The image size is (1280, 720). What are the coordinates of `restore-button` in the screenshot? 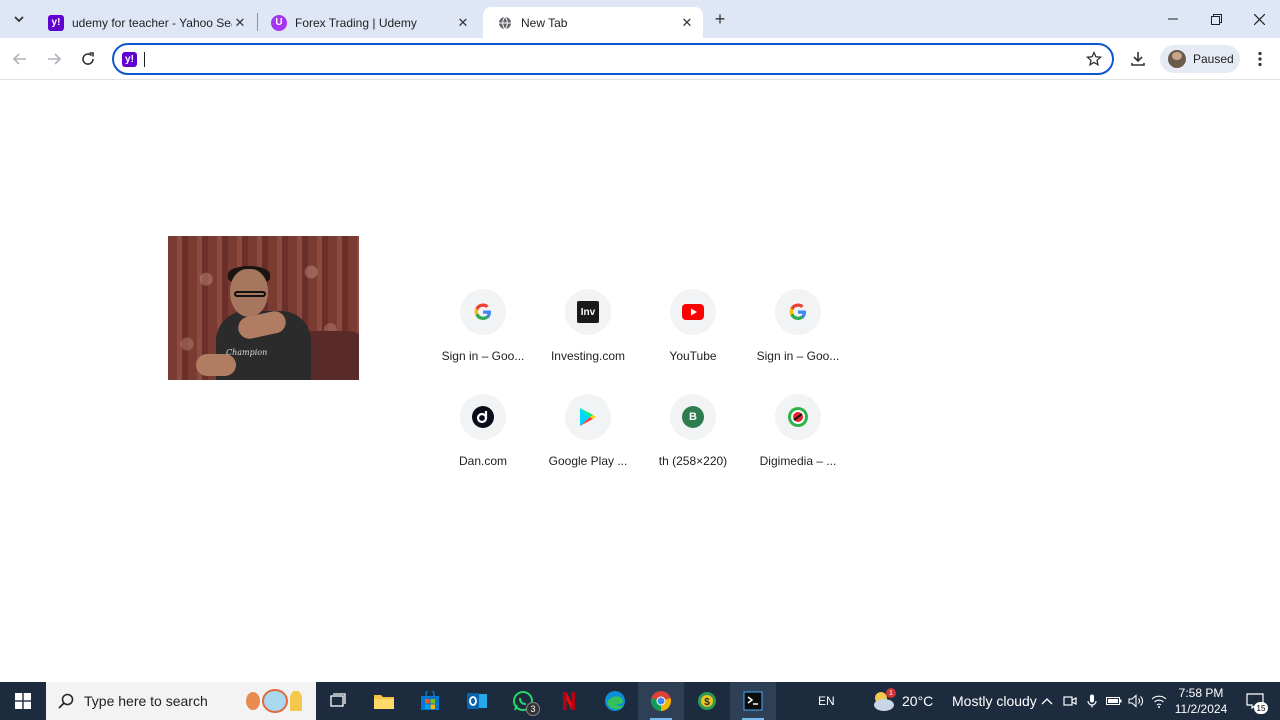 It's located at (1216, 19).